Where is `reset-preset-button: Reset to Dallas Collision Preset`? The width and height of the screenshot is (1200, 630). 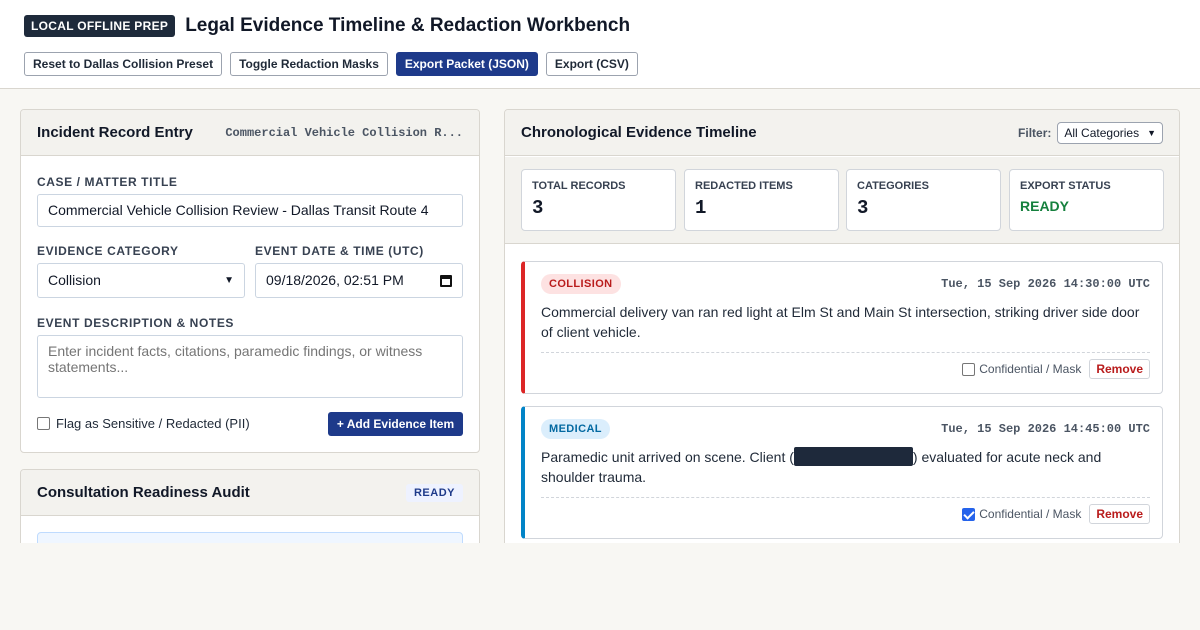 reset-preset-button: Reset to Dallas Collision Preset is located at coordinates (123, 64).